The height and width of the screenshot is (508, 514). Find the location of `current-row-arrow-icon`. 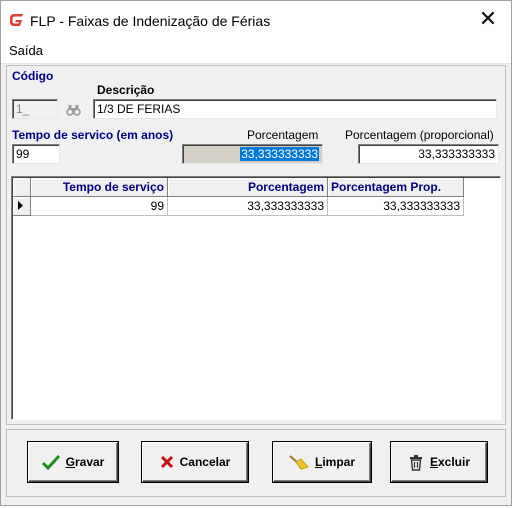

current-row-arrow-icon is located at coordinates (20, 205).